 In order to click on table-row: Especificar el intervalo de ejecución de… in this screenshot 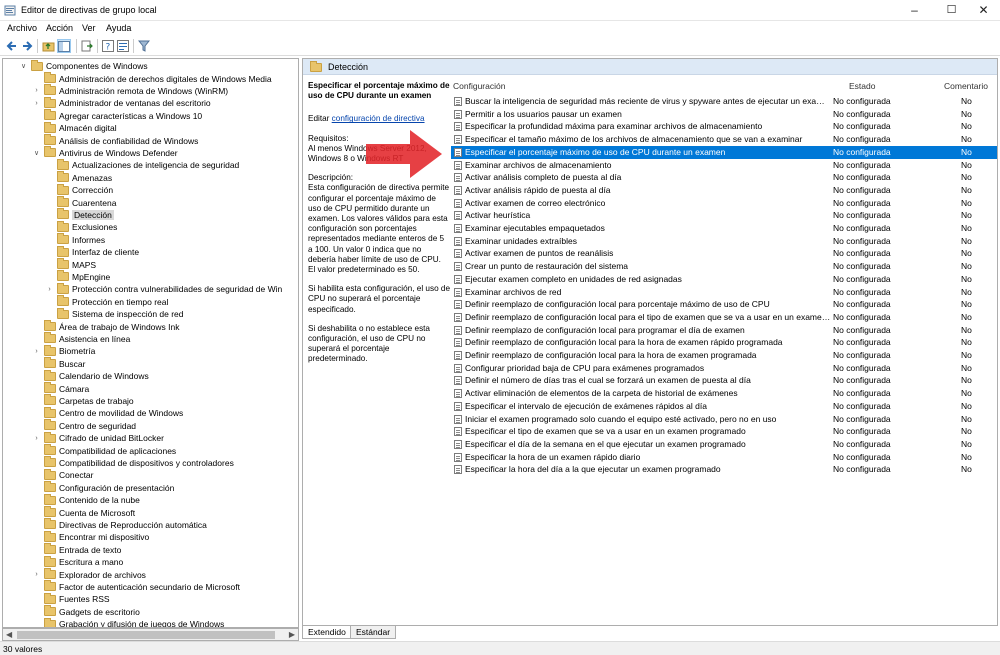, I will do `click(724, 406)`.